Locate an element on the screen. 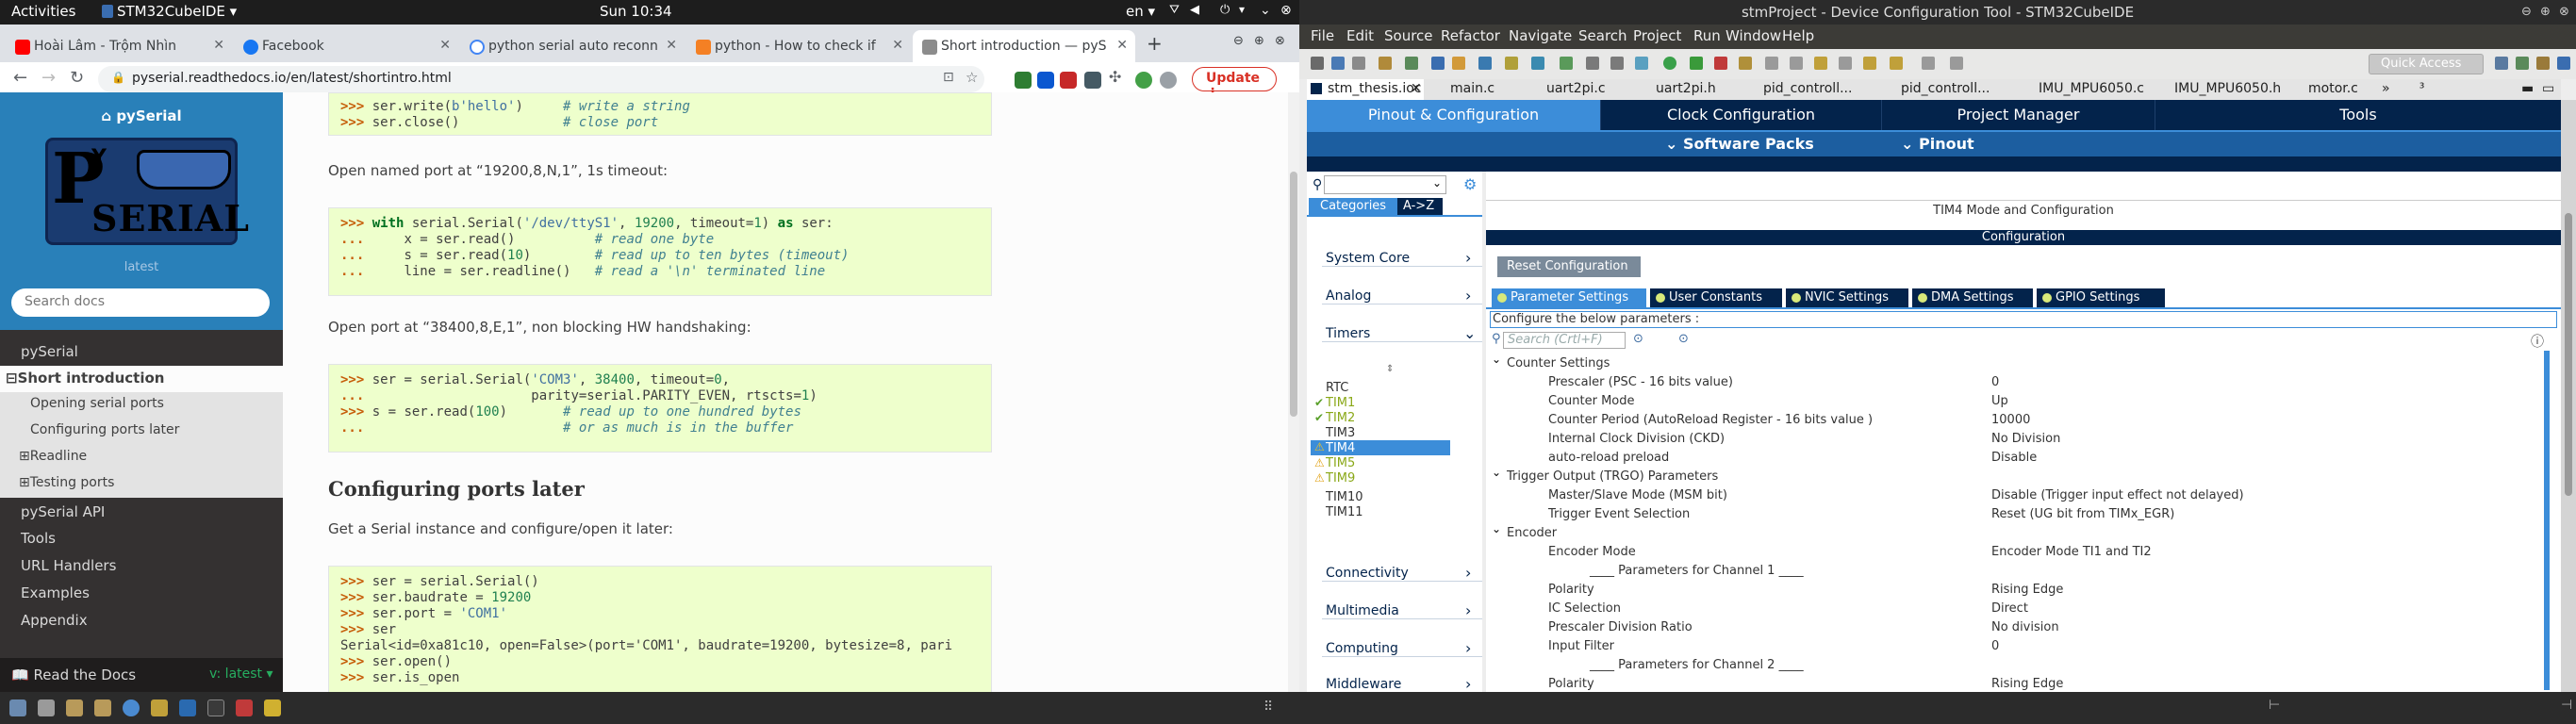 The height and width of the screenshot is (724, 2576). param-scrollbar is located at coordinates (2547, 520).